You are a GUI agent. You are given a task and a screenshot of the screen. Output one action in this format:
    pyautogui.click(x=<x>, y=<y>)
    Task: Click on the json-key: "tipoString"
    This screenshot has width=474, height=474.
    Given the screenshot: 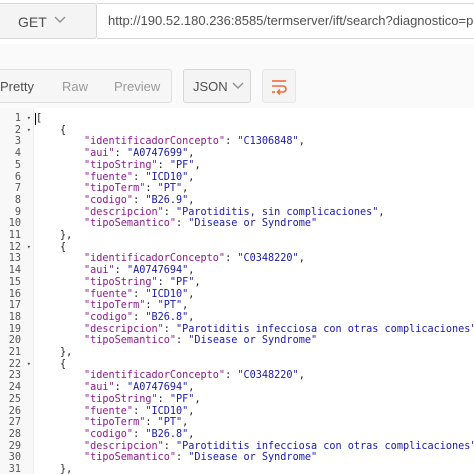 What is the action you would take?
    pyautogui.click(x=121, y=399)
    